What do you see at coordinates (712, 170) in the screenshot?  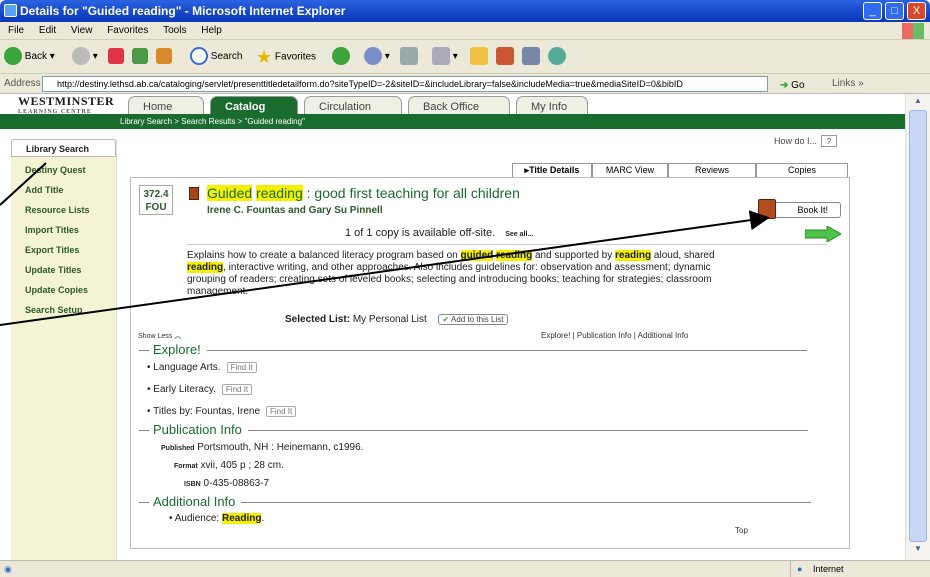 I see `tab-reviews: Reviews` at bounding box center [712, 170].